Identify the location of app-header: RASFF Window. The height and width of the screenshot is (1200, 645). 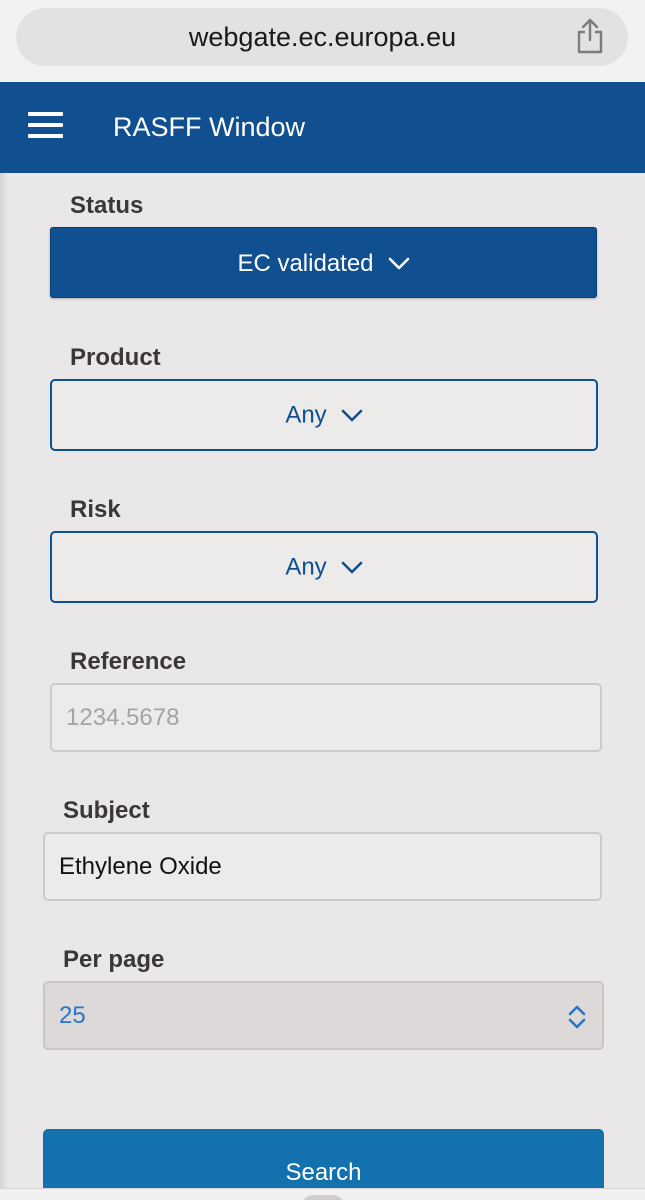
(322, 127).